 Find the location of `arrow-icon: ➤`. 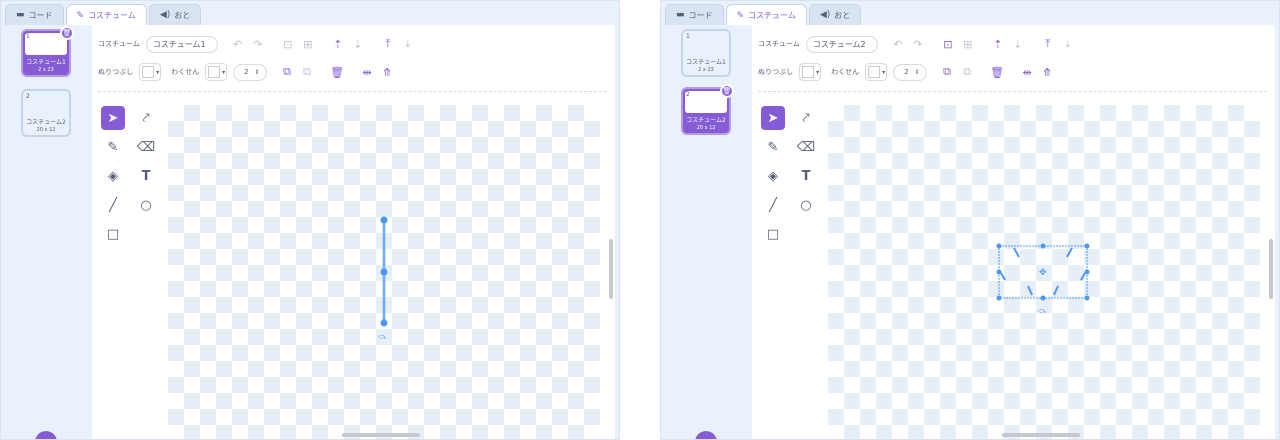

arrow-icon: ➤ is located at coordinates (113, 118).